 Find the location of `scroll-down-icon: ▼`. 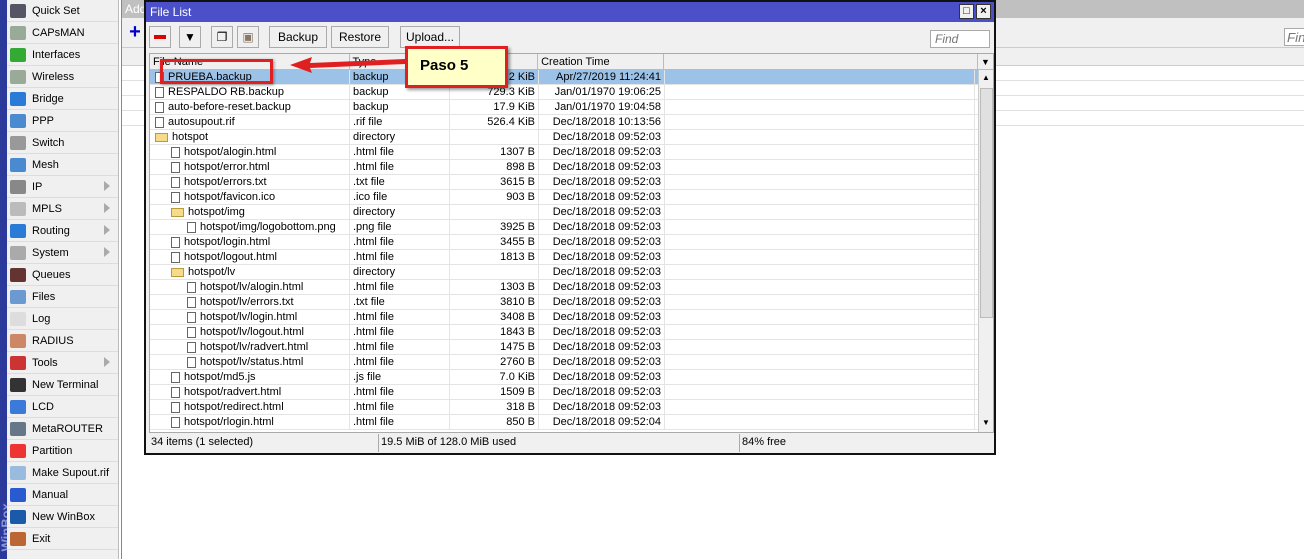

scroll-down-icon: ▼ is located at coordinates (986, 425).